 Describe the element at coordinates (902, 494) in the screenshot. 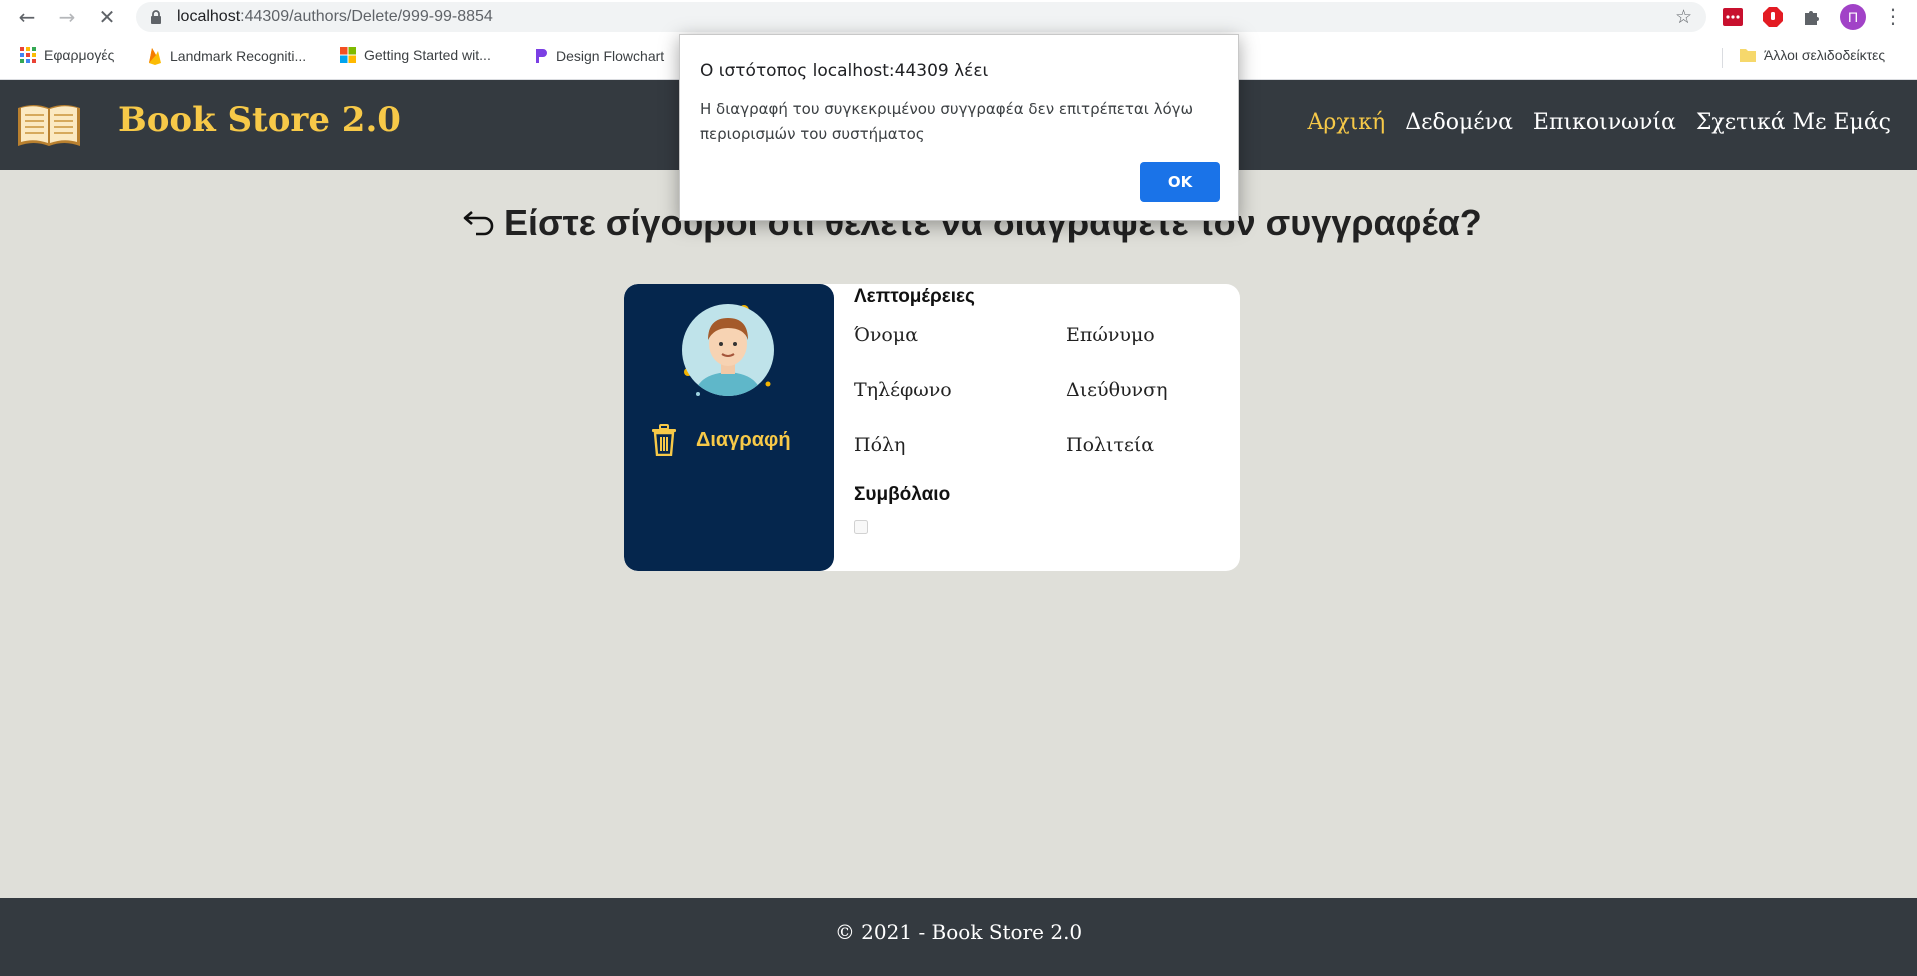

I see `contract-label: Συμβόλαιο` at that location.